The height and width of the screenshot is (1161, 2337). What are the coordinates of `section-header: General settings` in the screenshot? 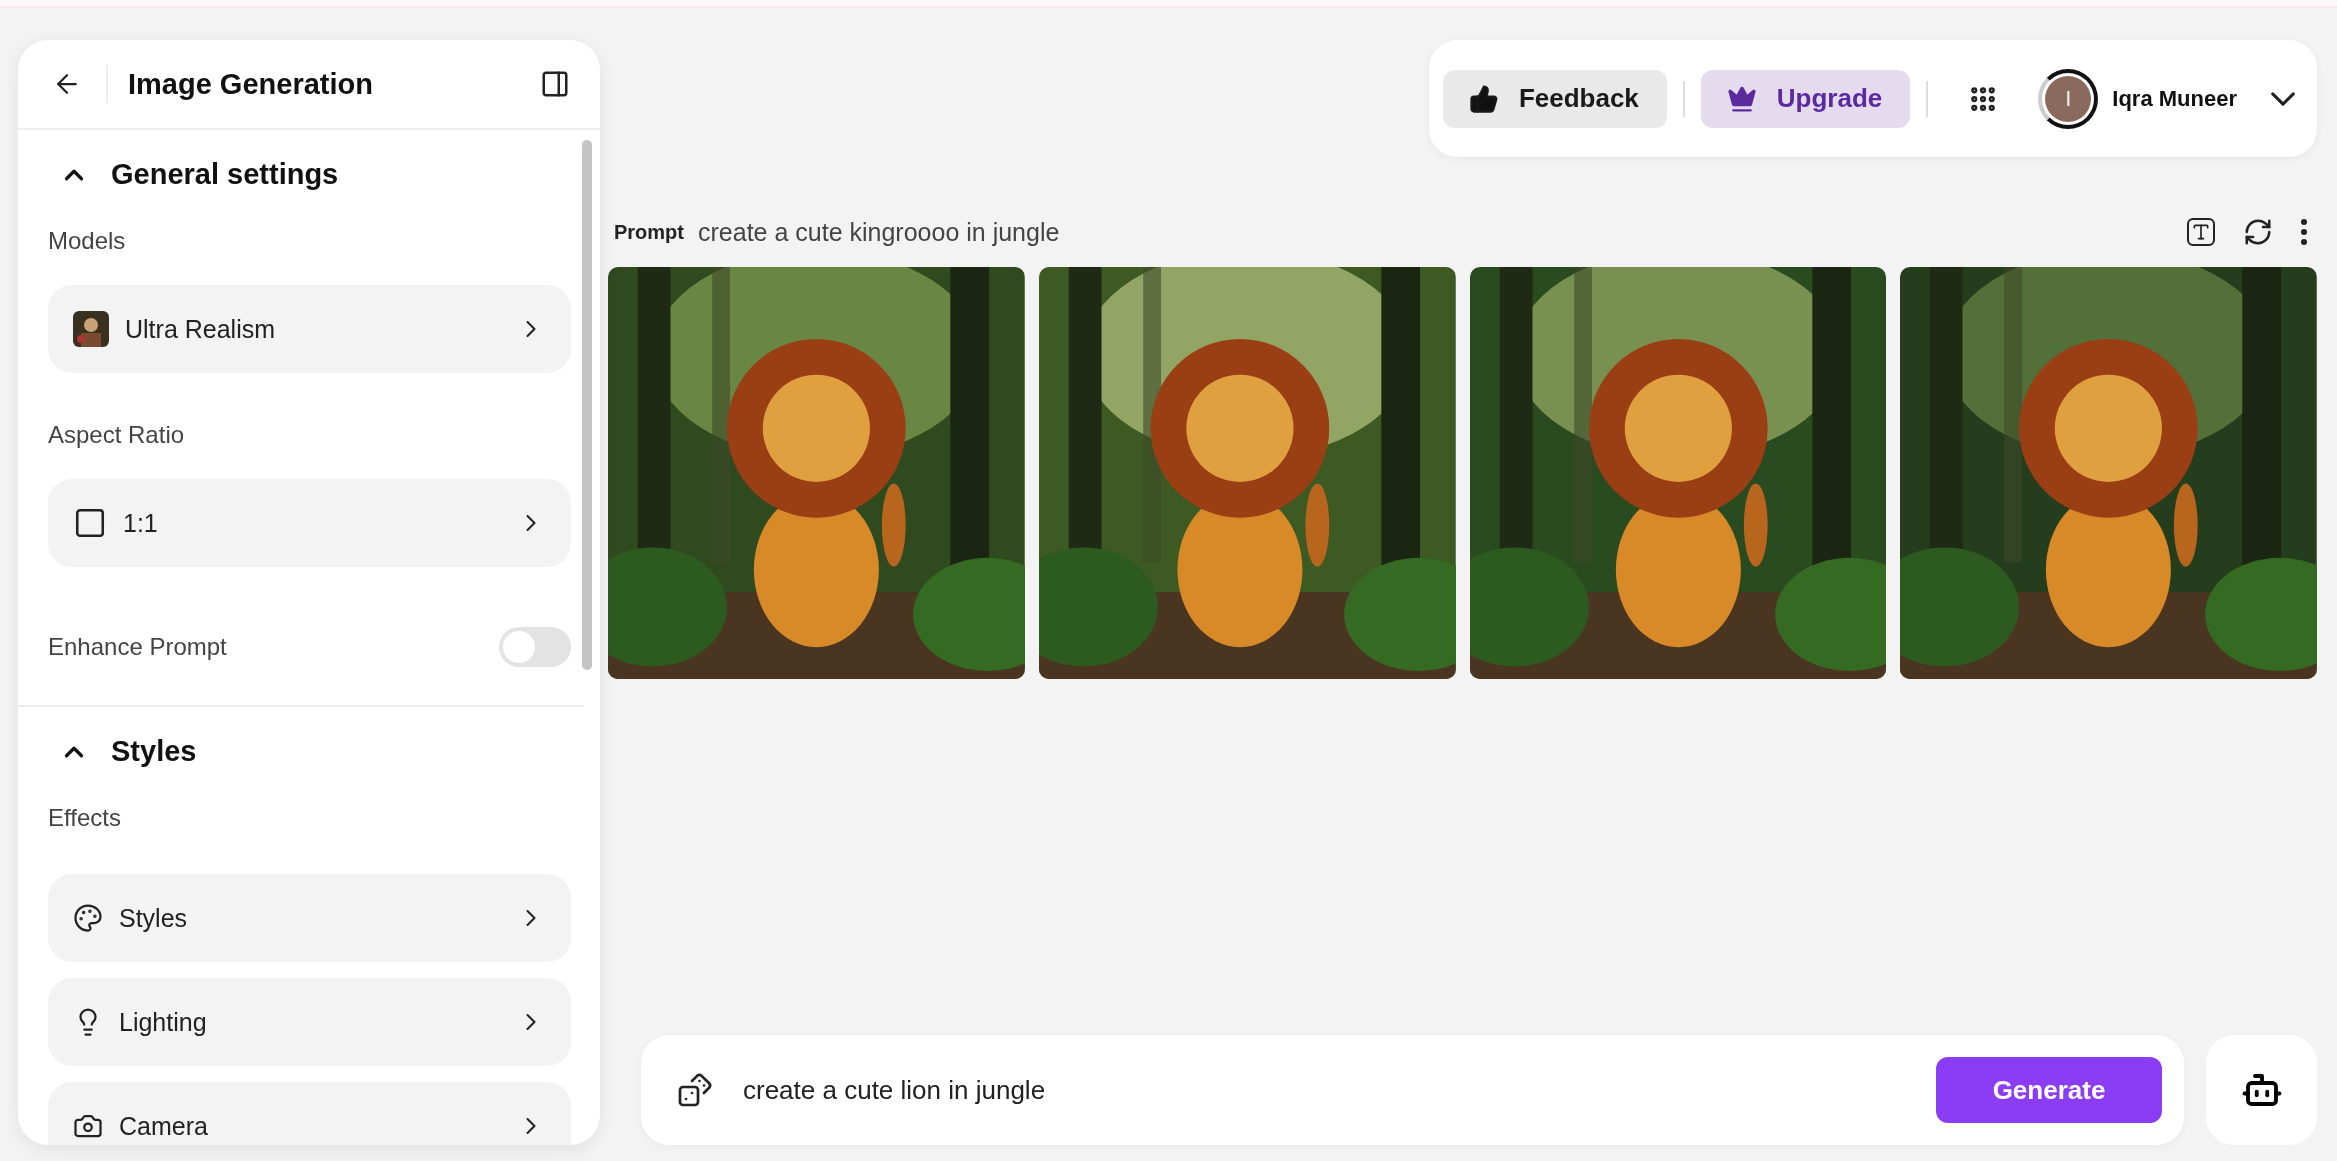 It's located at (184, 174).